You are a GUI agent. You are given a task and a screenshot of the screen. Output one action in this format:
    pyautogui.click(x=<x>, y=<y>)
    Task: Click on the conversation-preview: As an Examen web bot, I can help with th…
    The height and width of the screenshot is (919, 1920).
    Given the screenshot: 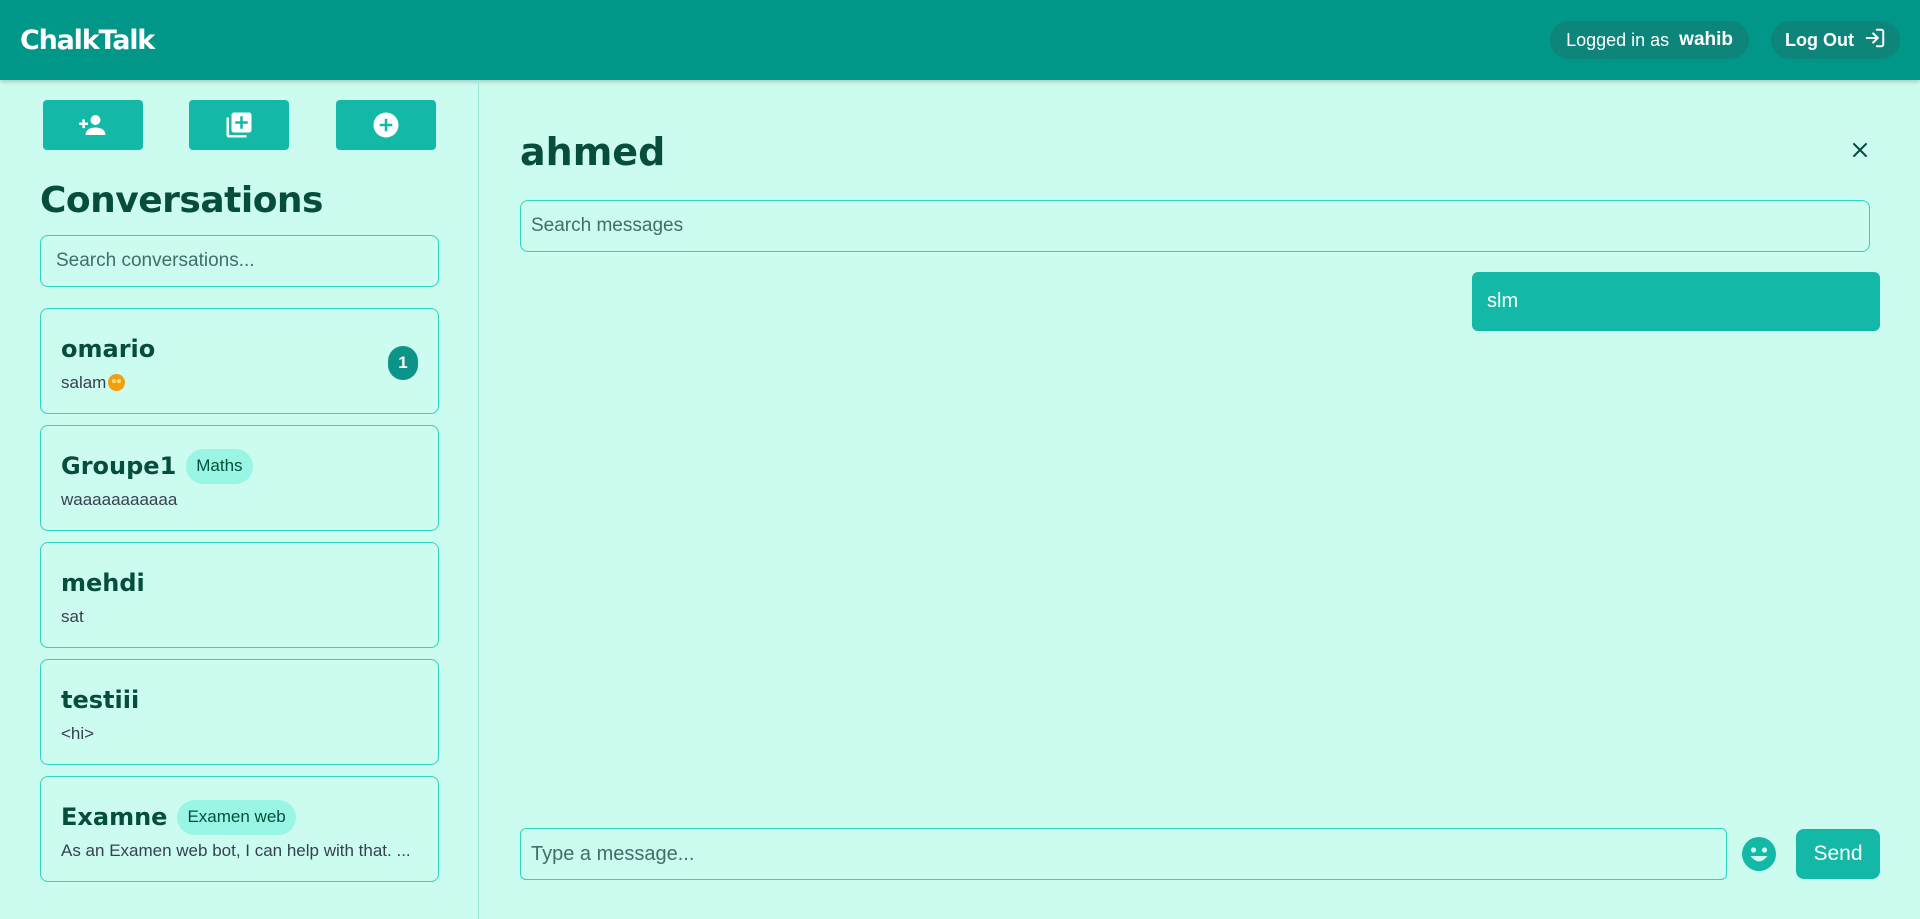 What is the action you would take?
    pyautogui.click(x=236, y=850)
    